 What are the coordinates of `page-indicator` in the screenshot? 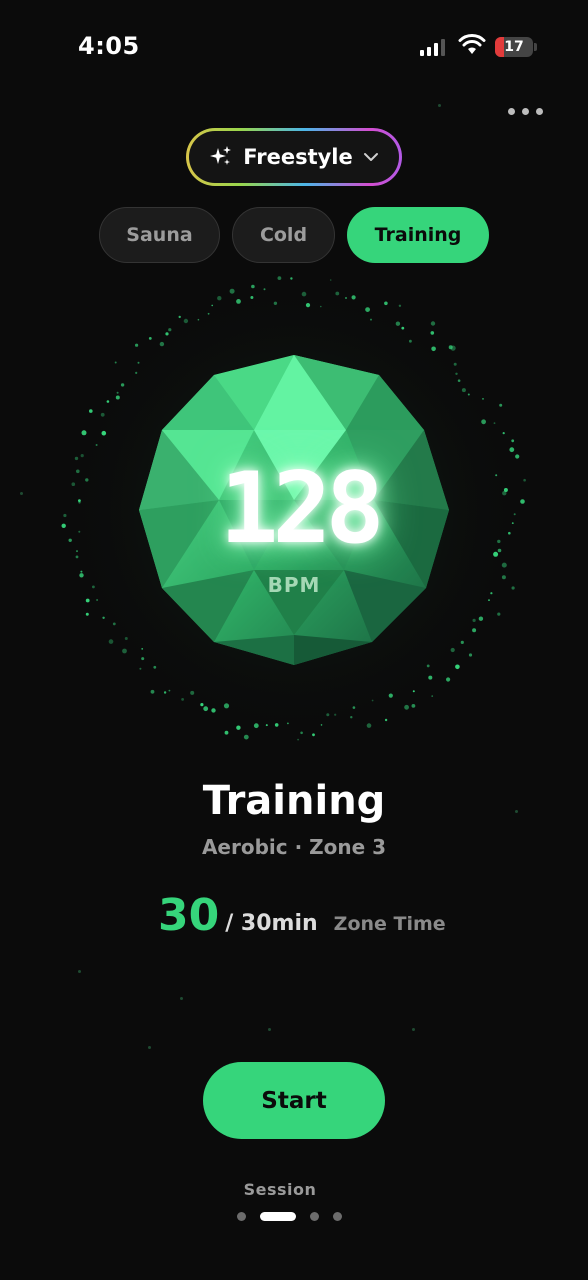 It's located at (289, 1216).